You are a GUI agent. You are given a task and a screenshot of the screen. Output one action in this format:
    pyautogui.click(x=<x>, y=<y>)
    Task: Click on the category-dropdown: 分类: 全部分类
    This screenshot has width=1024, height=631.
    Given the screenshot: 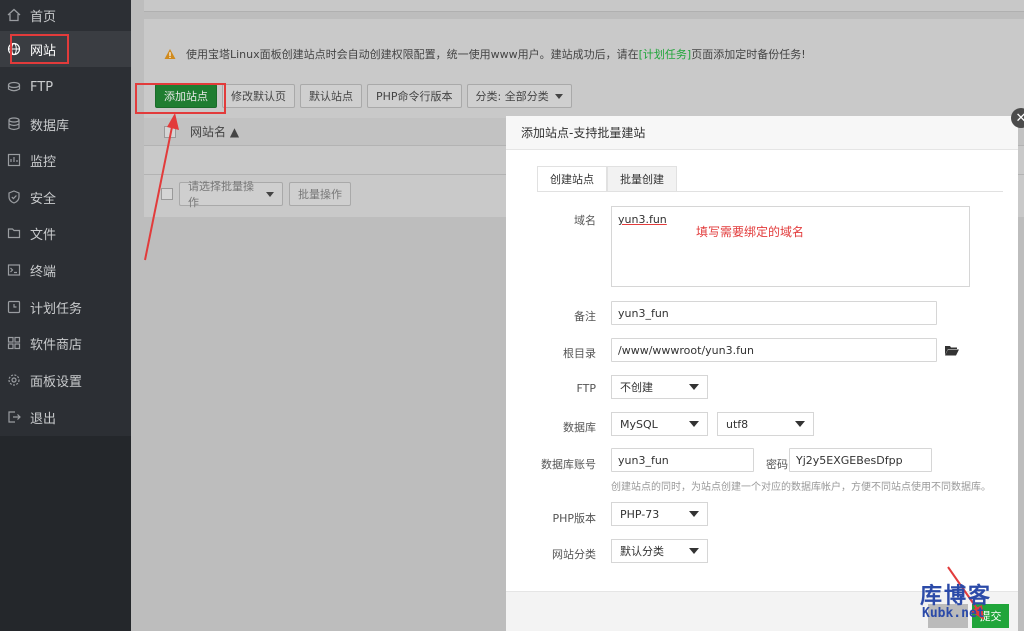 What is the action you would take?
    pyautogui.click(x=519, y=96)
    